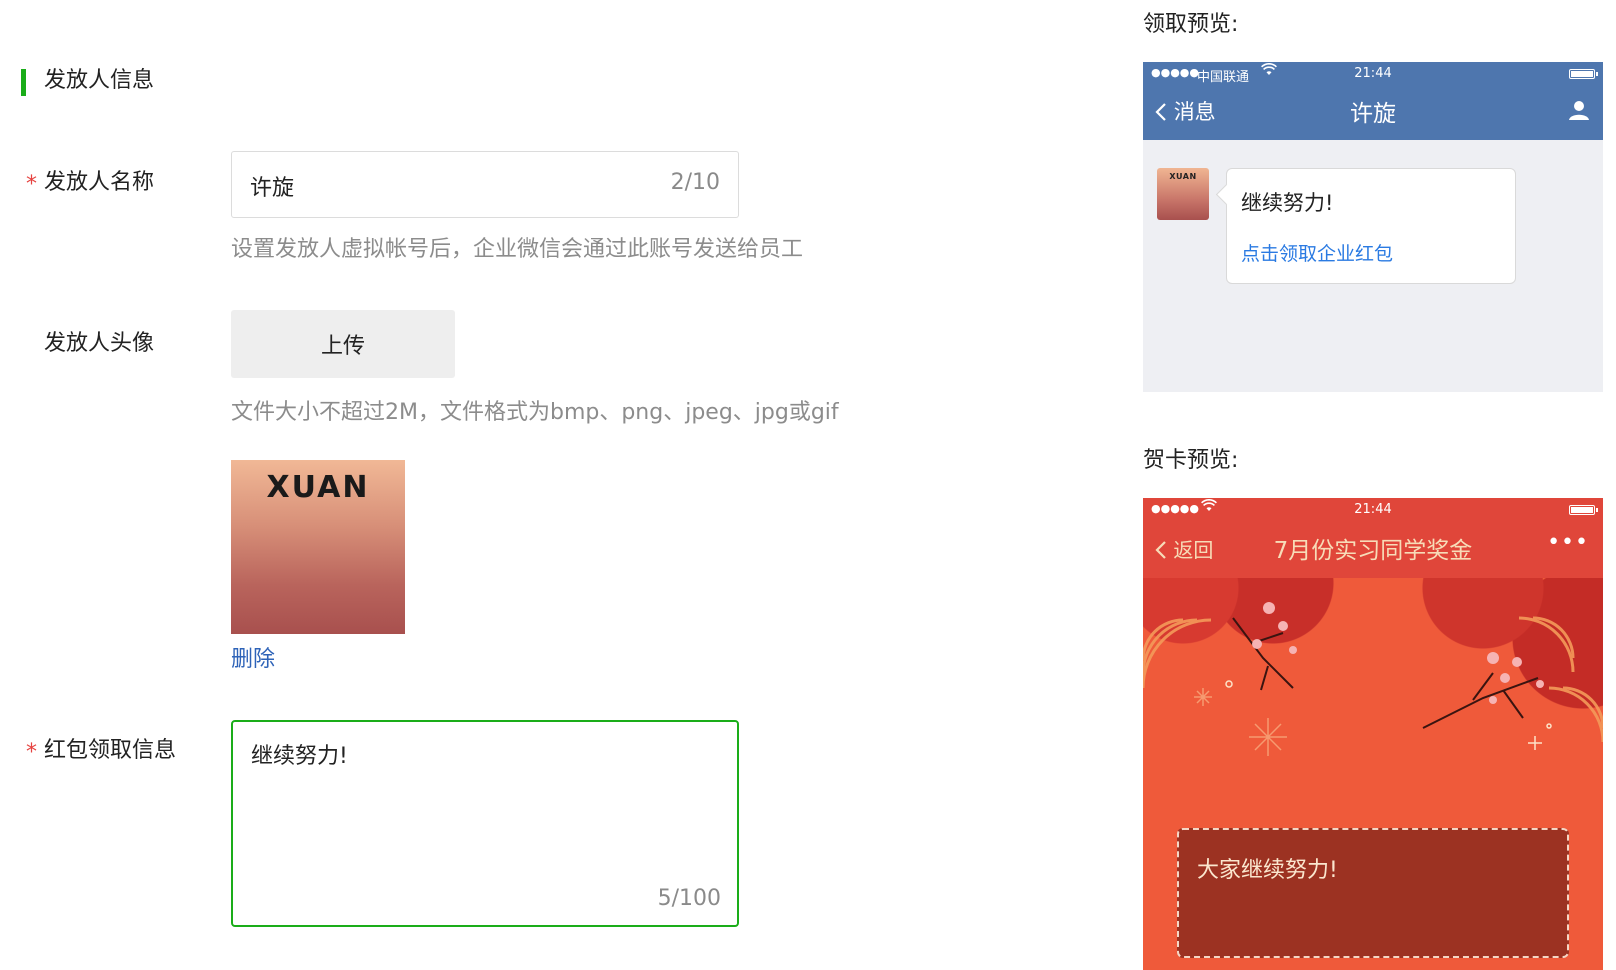 The image size is (1616, 970). I want to click on sender-avatar-label: 发放人头像, so click(99, 343).